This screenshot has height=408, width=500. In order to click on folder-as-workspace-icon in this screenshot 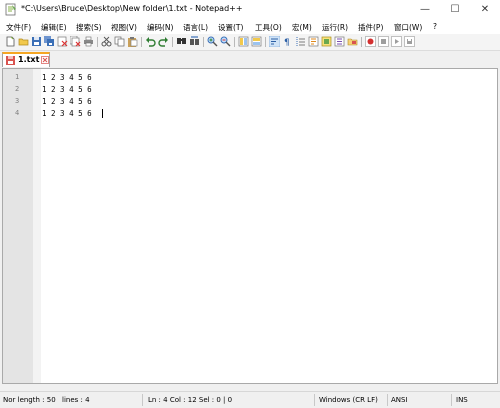, I will do `click(352, 41)`.